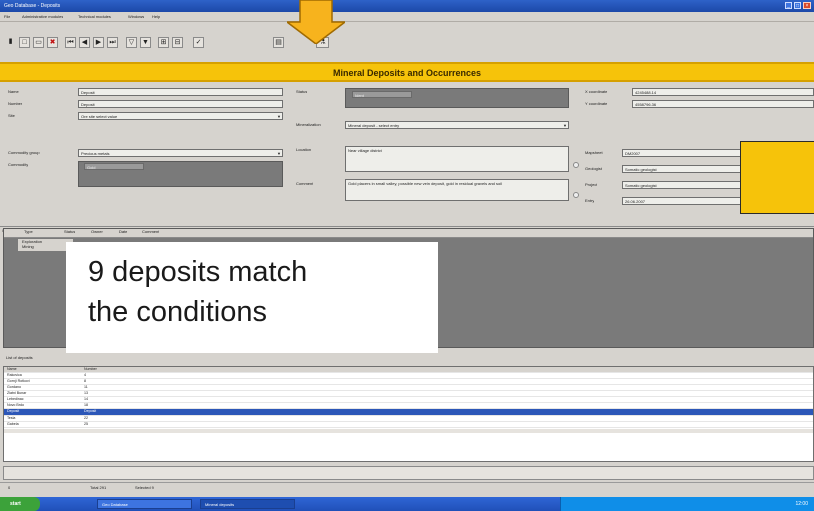 The height and width of the screenshot is (511, 814). I want to click on row-name: Zlatni Bunar, so click(17, 393).